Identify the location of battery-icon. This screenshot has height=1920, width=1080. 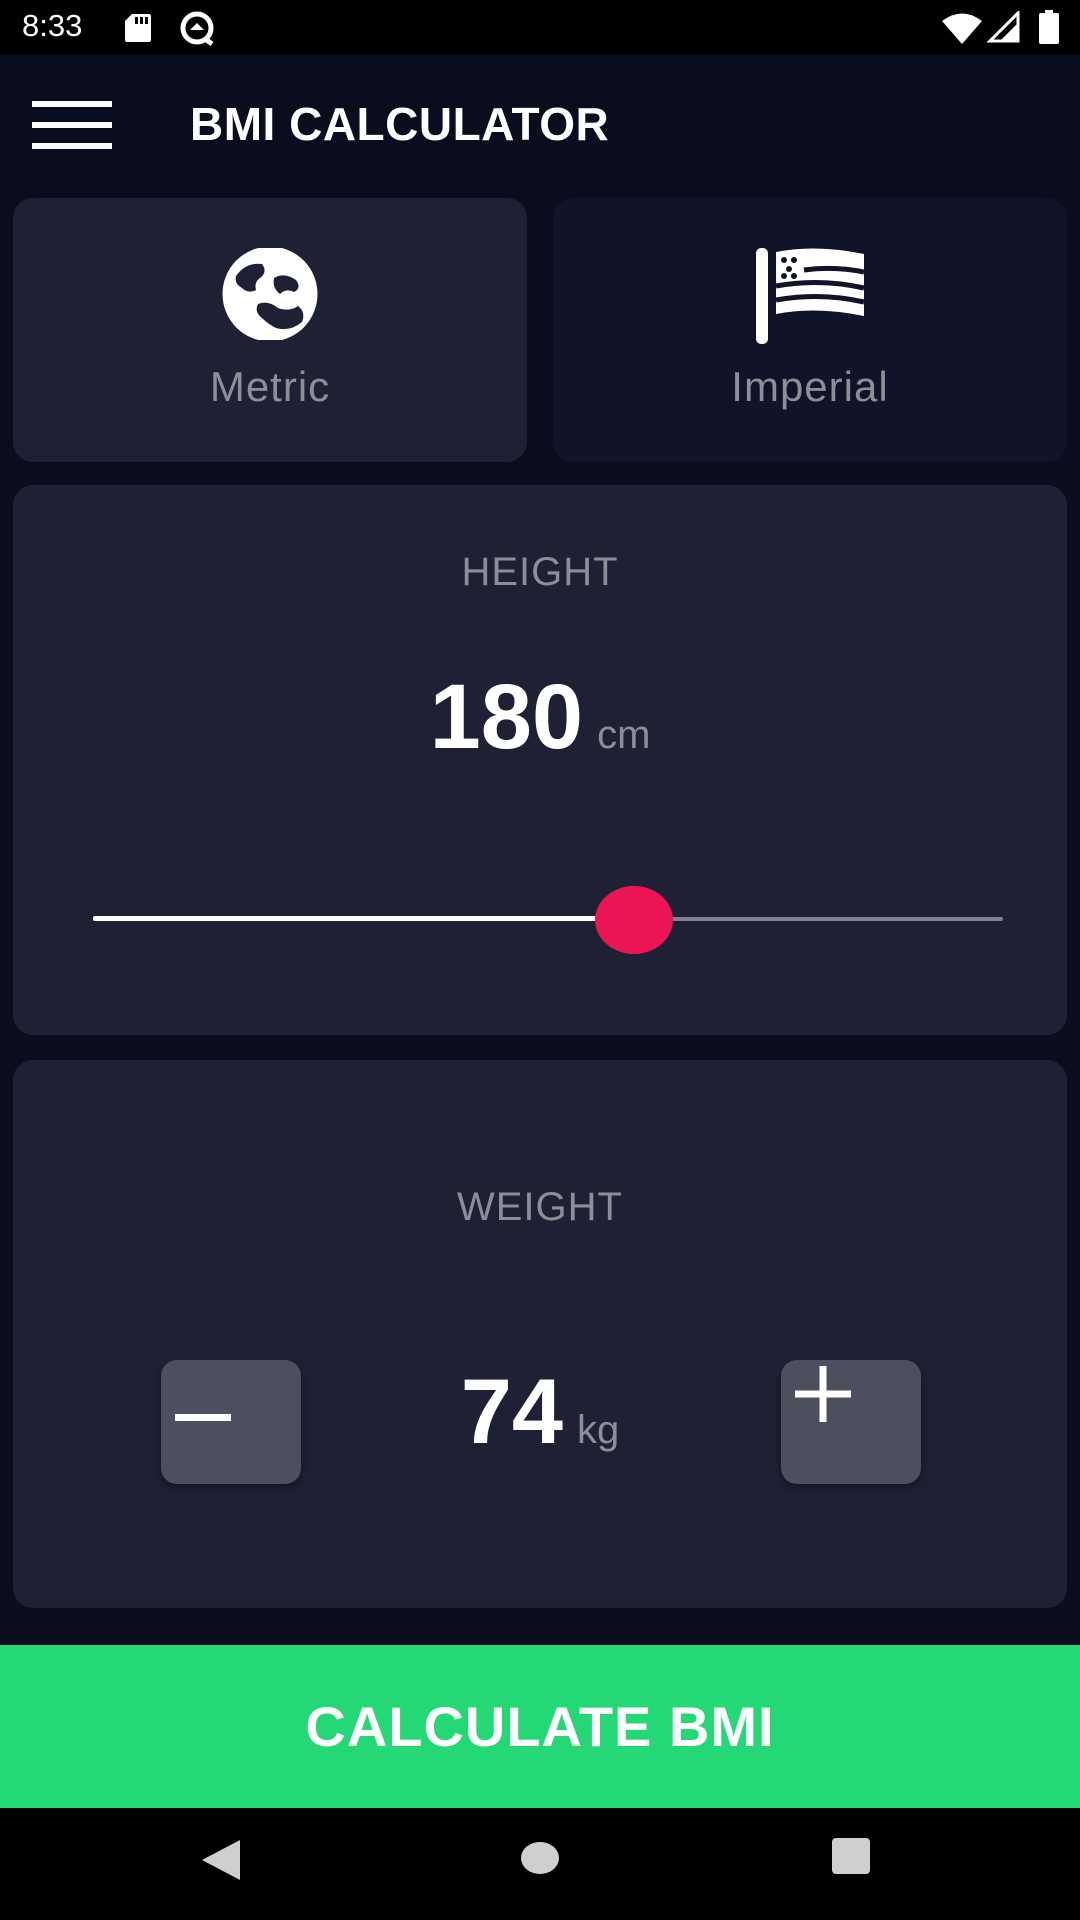
(1049, 29).